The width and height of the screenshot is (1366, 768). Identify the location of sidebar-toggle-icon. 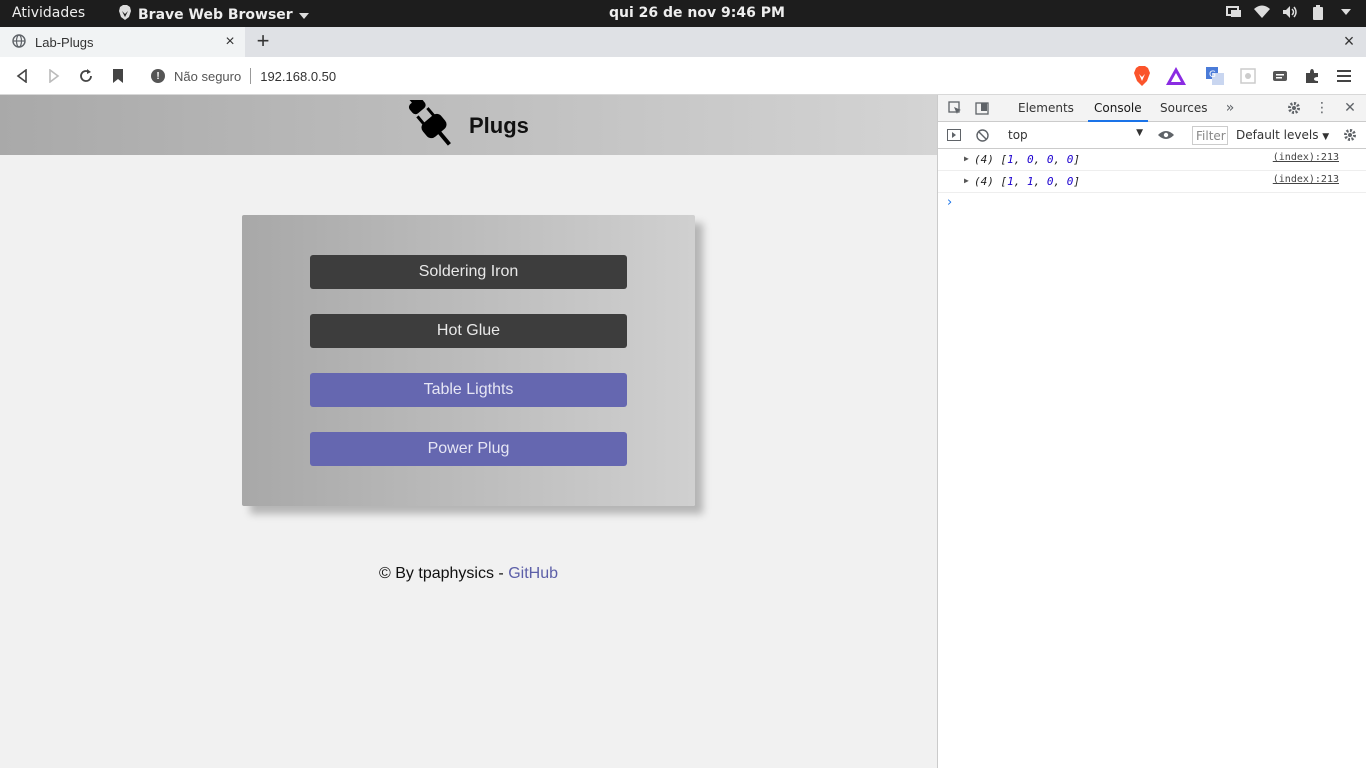
(954, 135).